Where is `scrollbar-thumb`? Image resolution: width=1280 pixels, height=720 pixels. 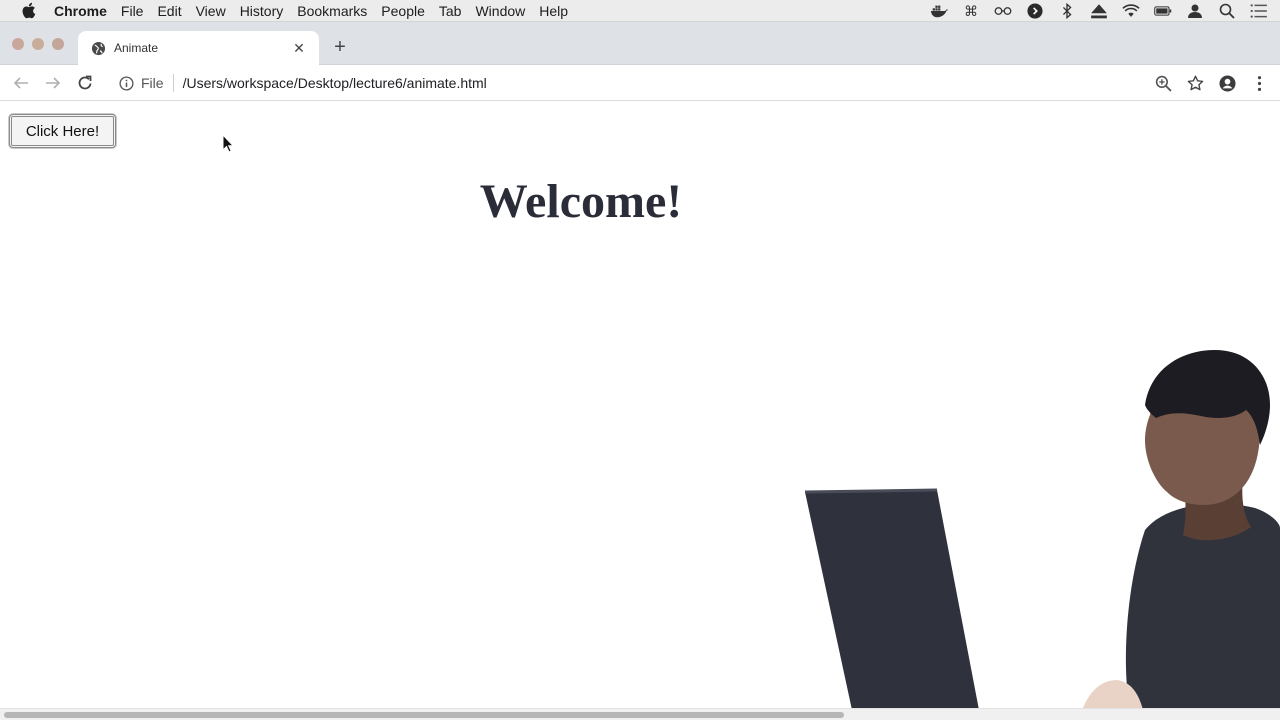
scrollbar-thumb is located at coordinates (424, 715).